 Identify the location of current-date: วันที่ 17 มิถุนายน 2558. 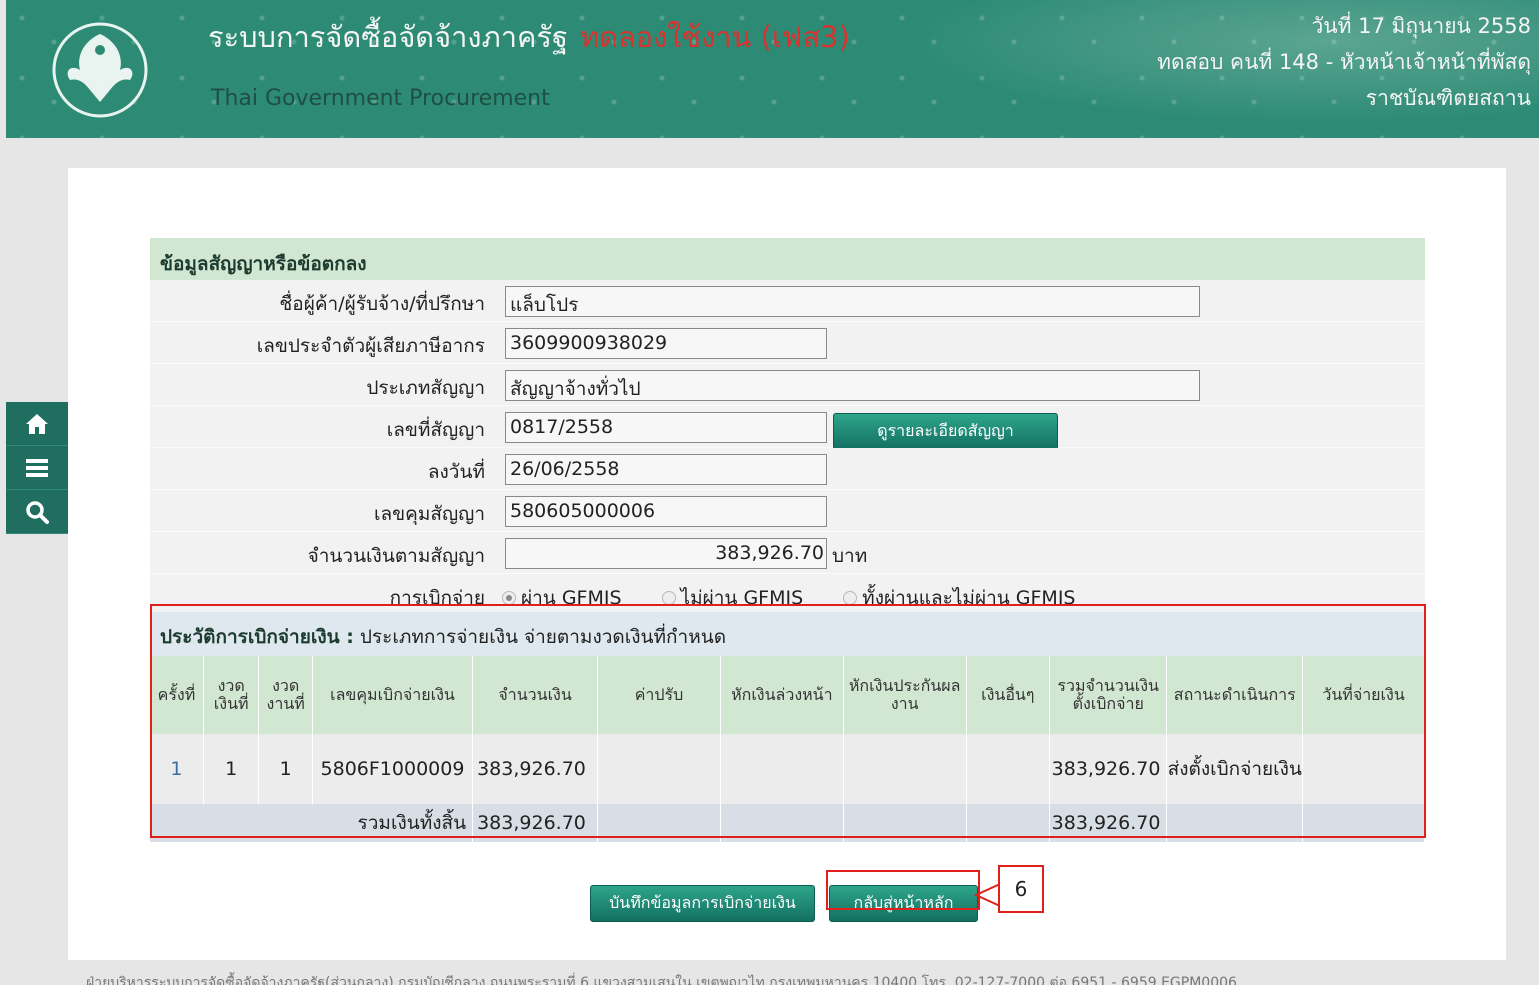
(1421, 26).